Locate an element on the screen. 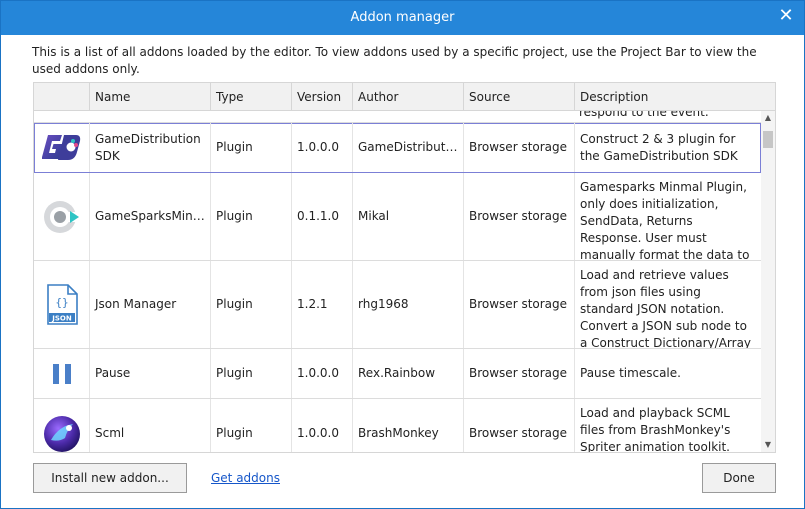 The image size is (805, 509). header-name: Name is located at coordinates (149, 97).